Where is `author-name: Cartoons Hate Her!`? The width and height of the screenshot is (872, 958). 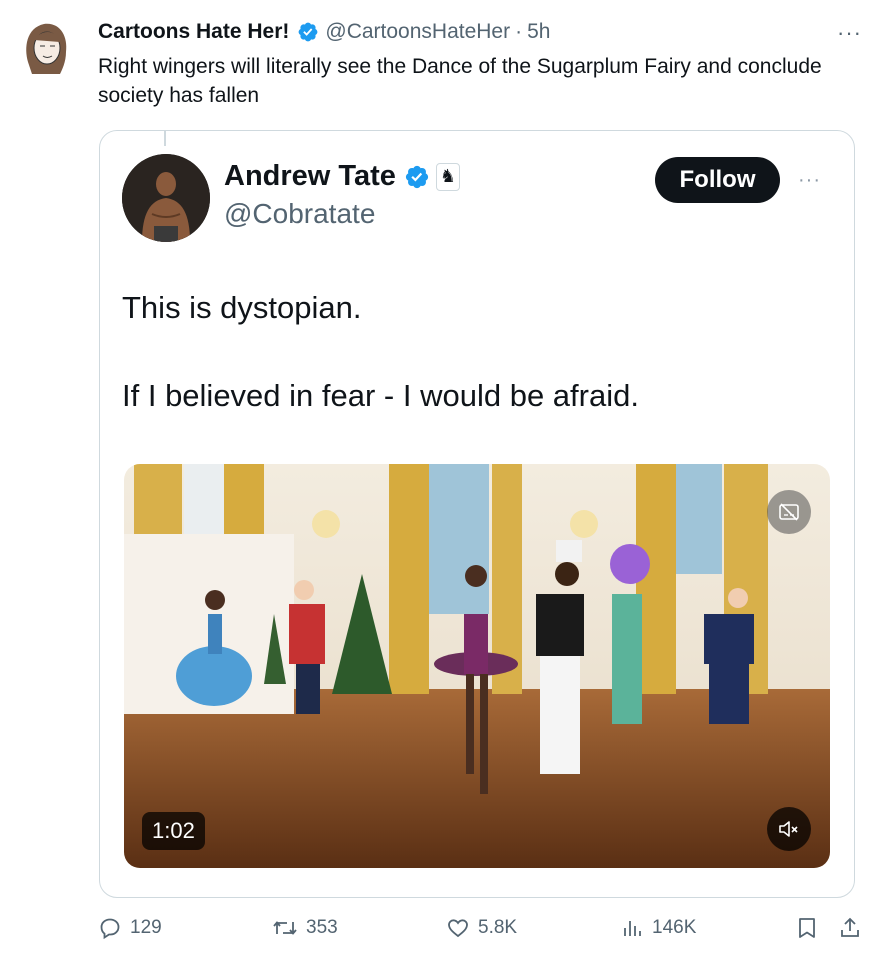
author-name: Cartoons Hate Her! is located at coordinates (193, 32).